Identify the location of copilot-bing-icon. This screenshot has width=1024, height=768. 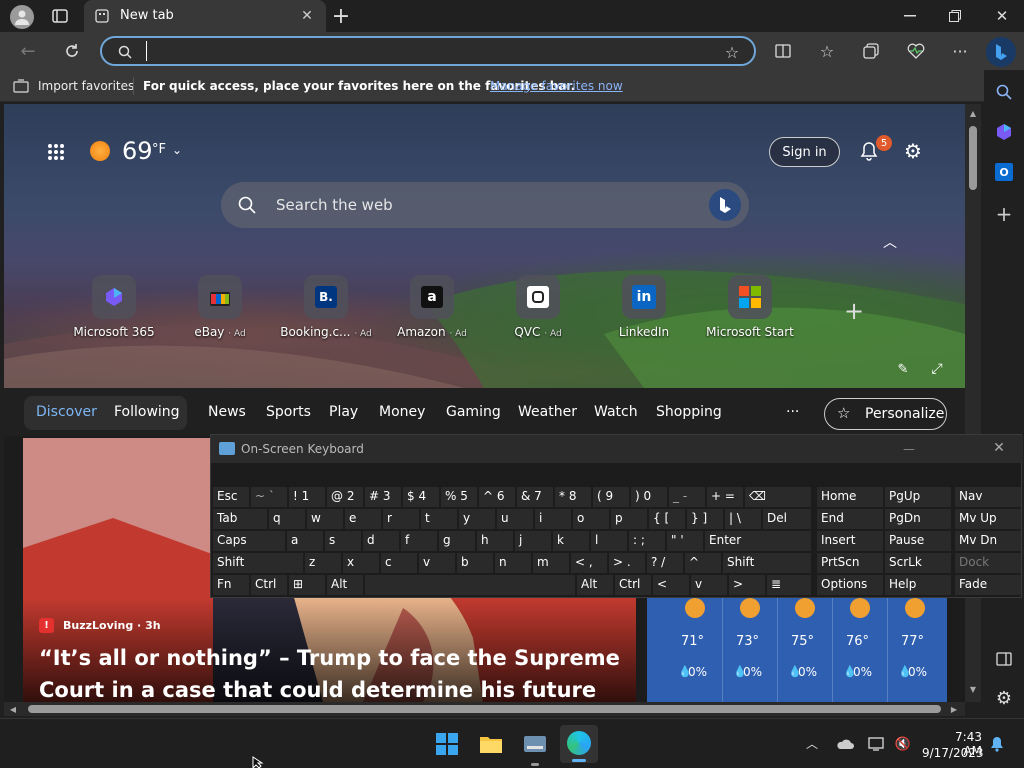
(1001, 52).